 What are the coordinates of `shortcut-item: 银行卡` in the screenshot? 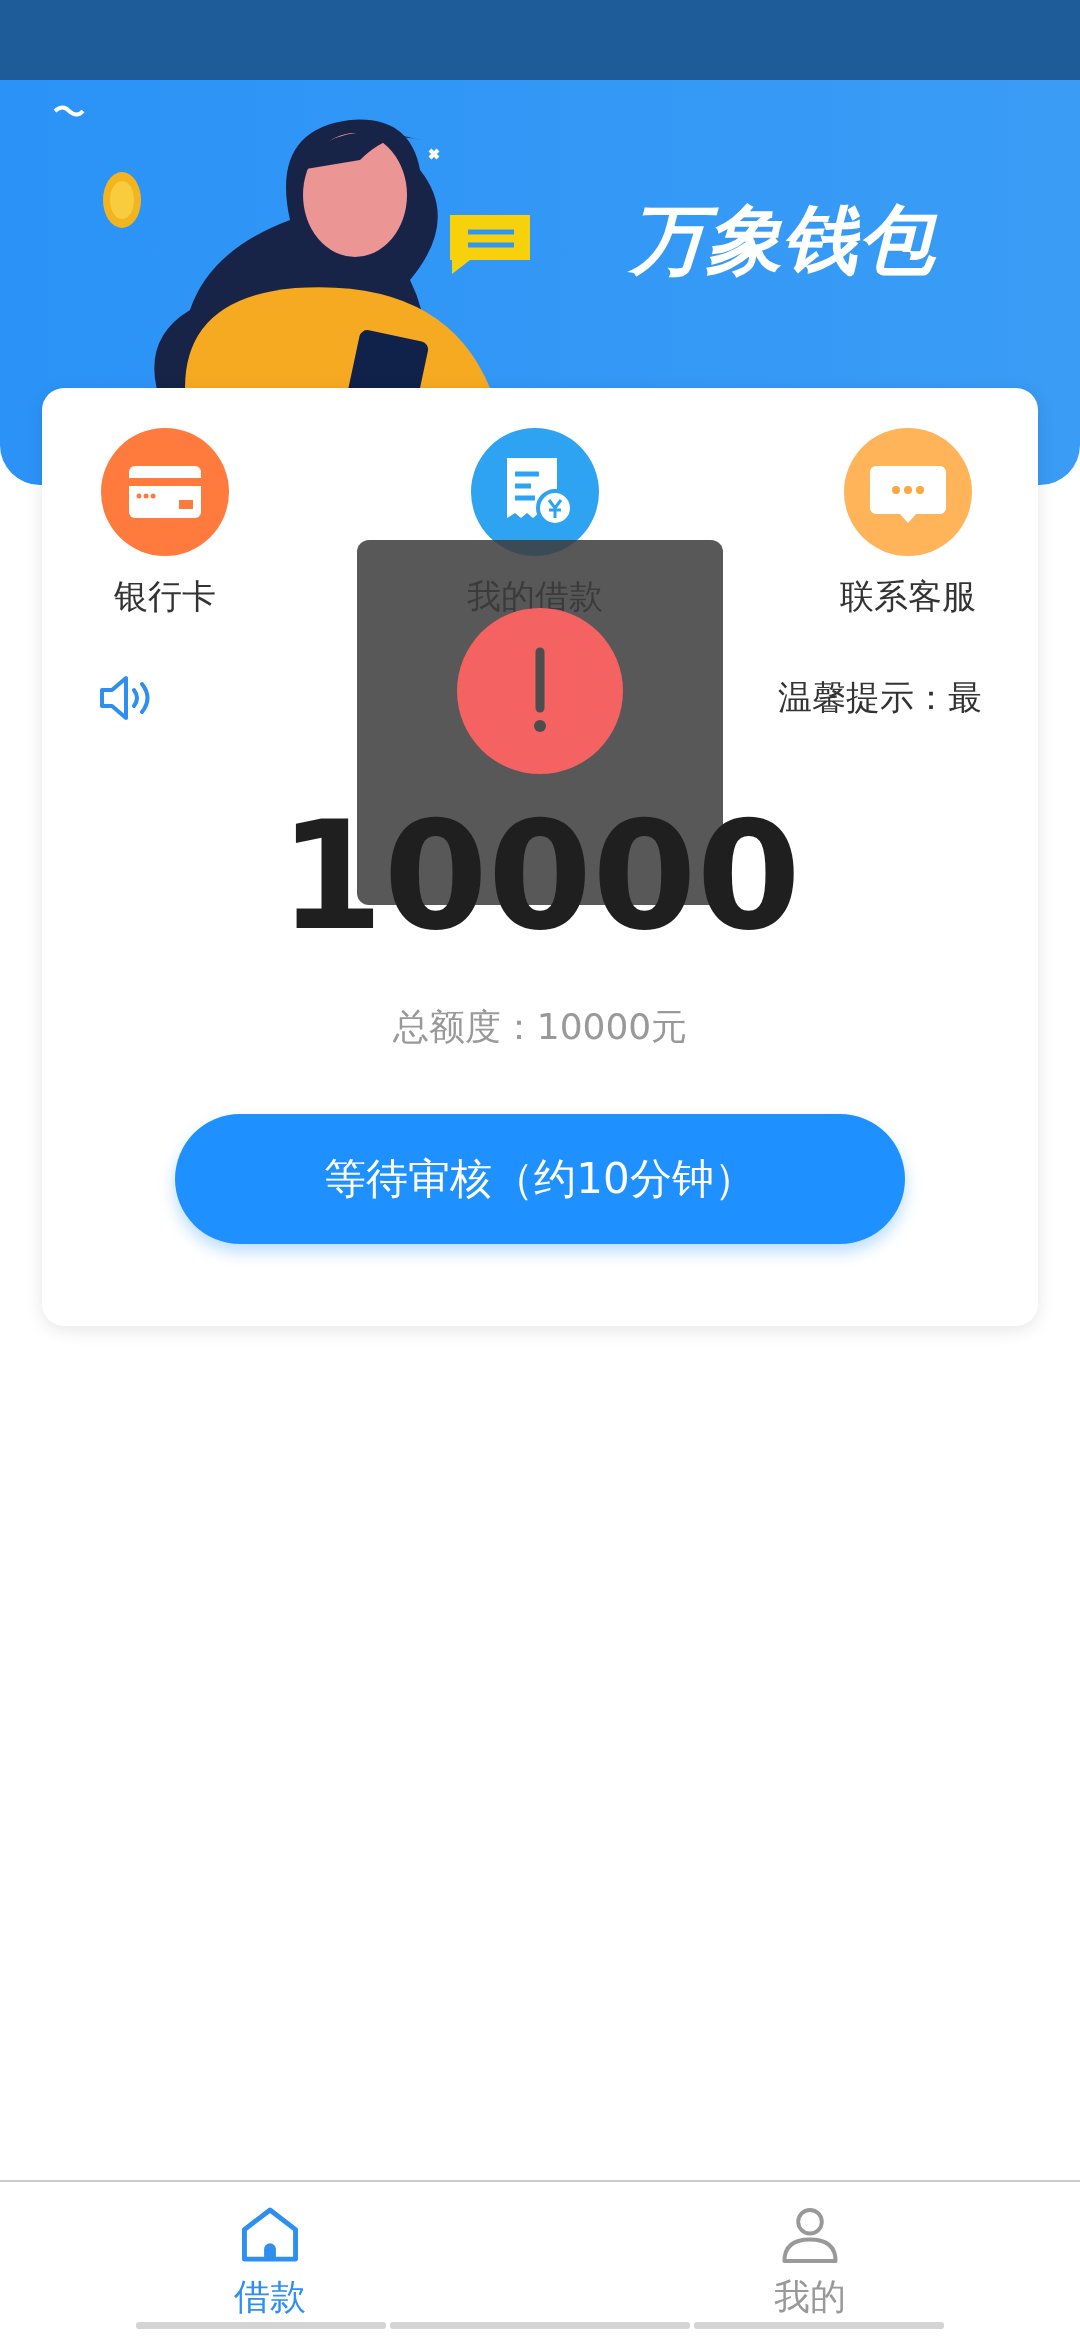 It's located at (165, 524).